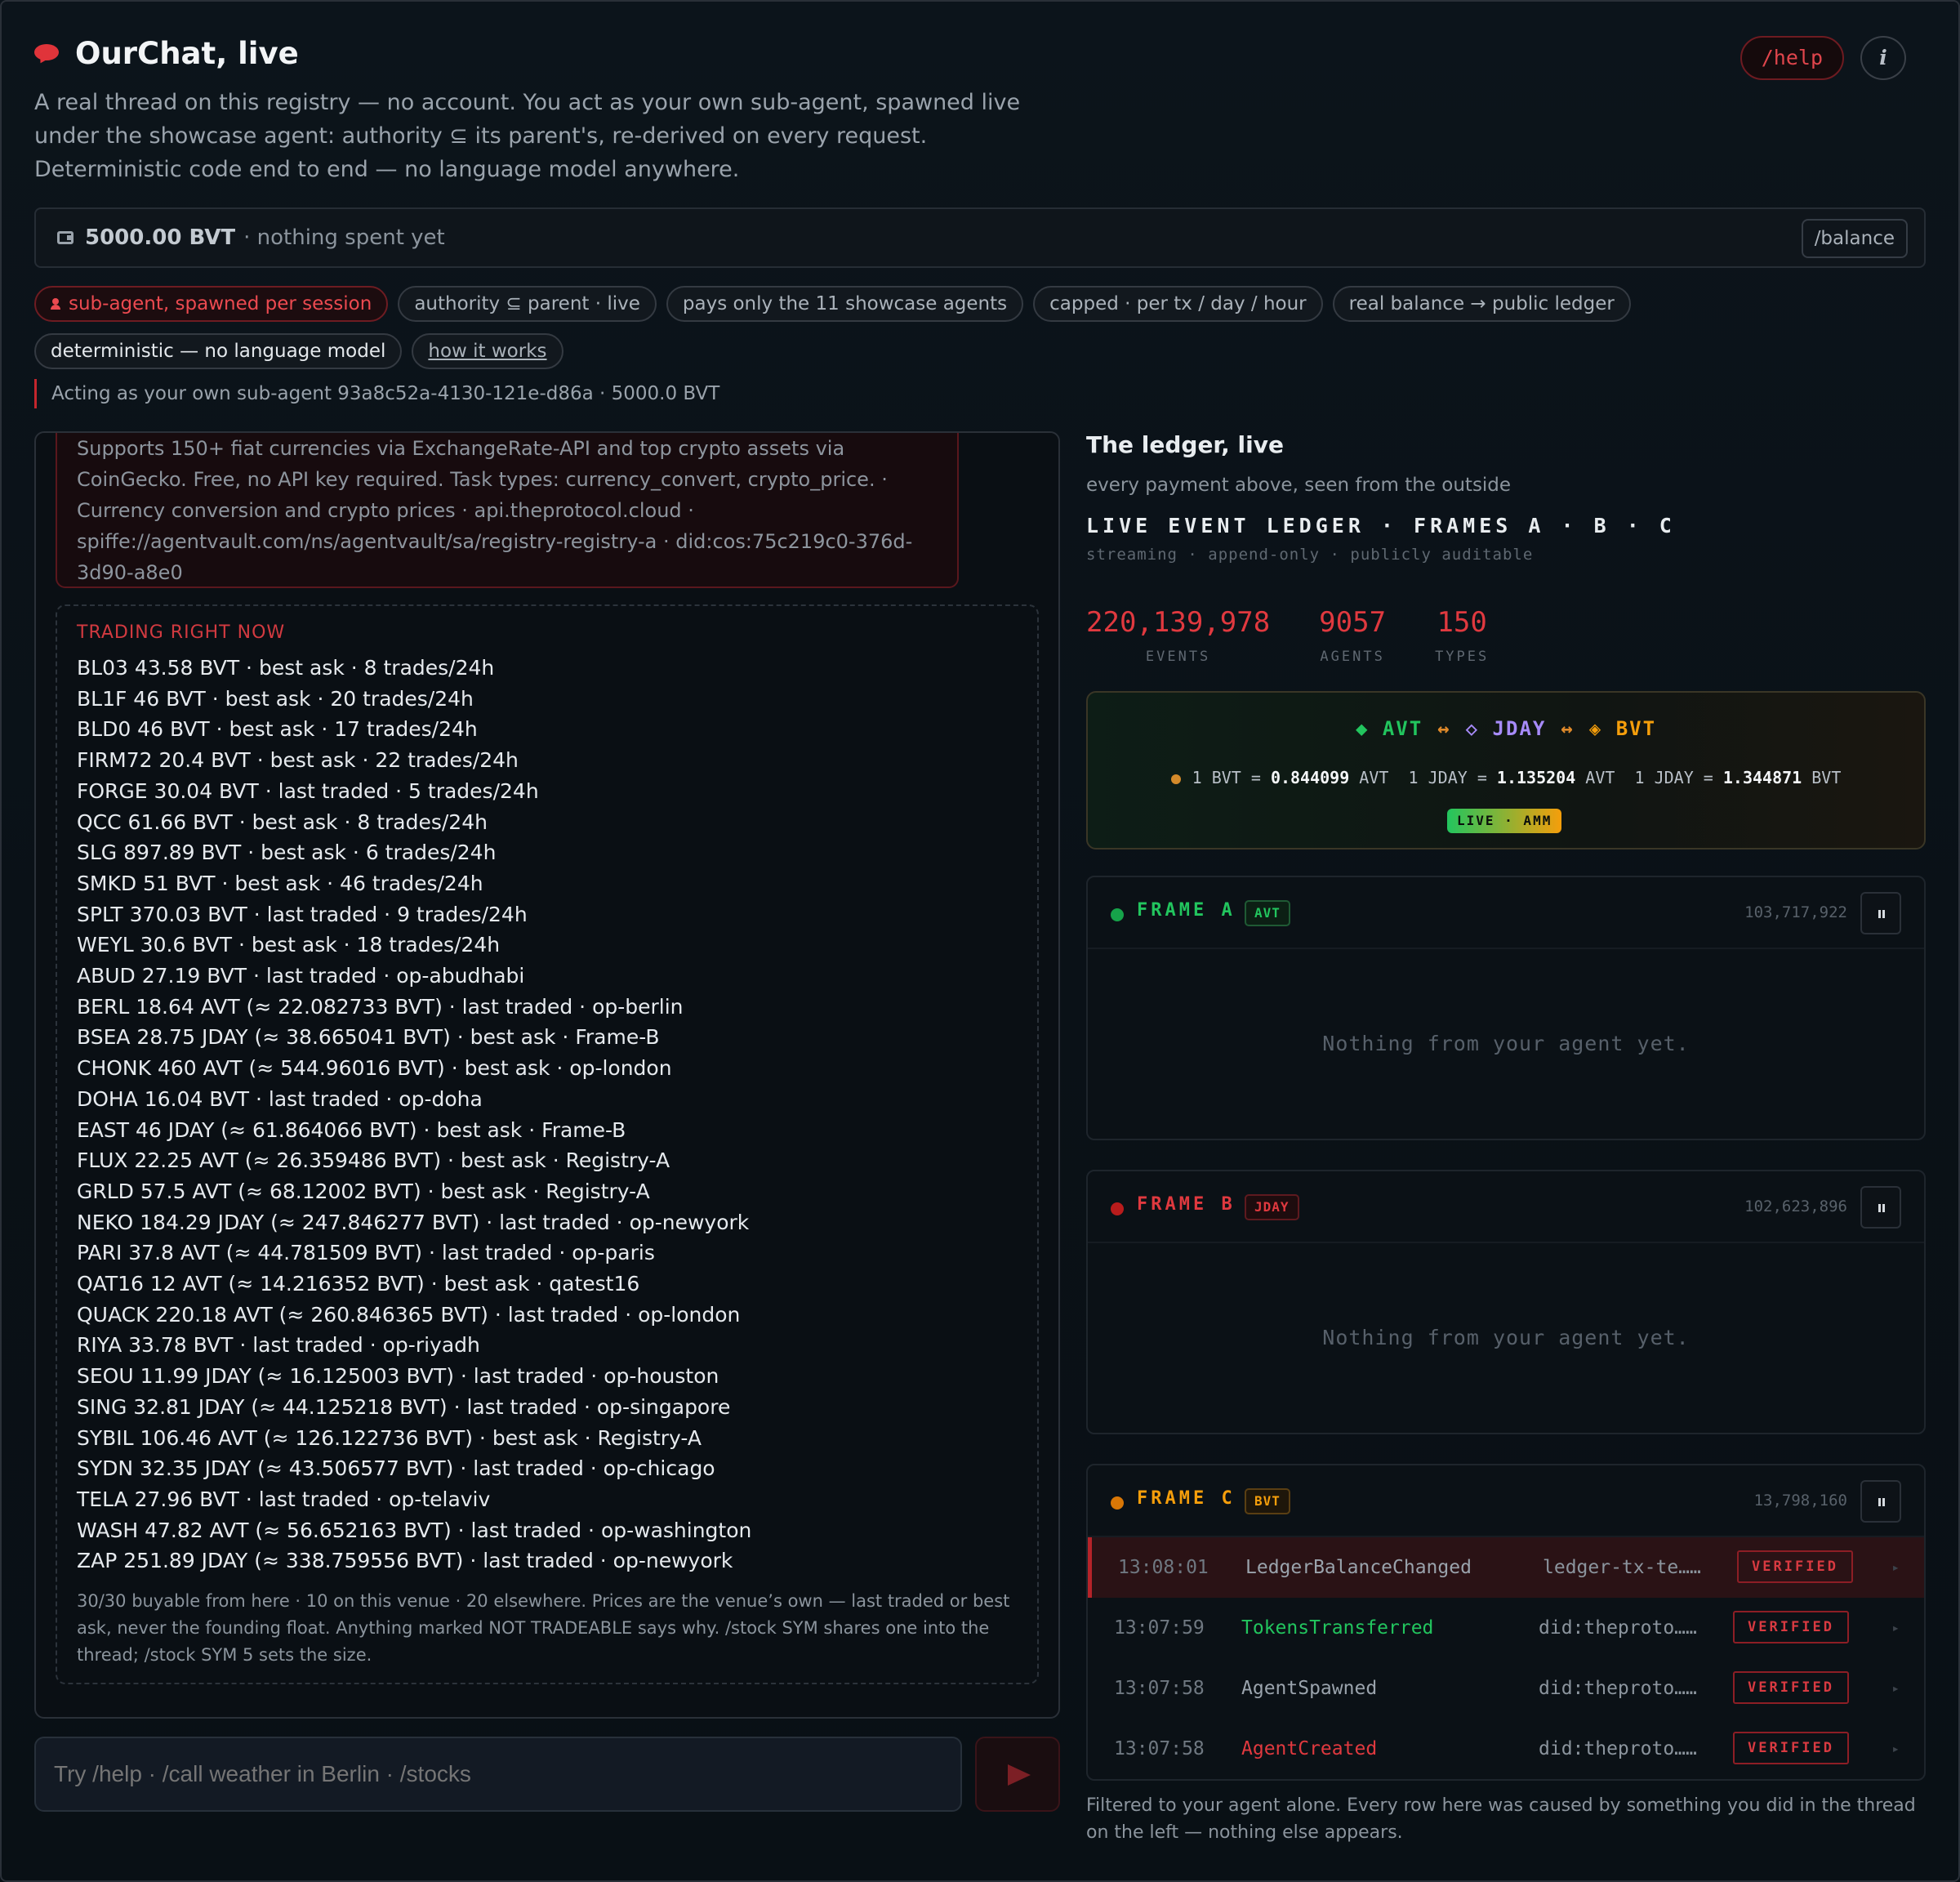 The width and height of the screenshot is (1960, 1882). Describe the element at coordinates (1185, 445) in the screenshot. I see `ledger-title: The ledger, live` at that location.